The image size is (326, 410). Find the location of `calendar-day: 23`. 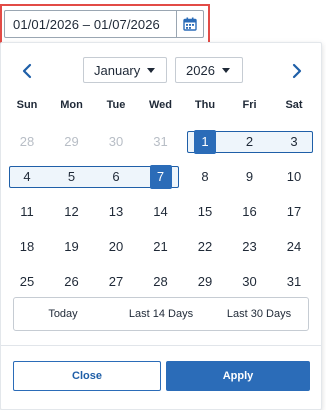

calendar-day: 23 is located at coordinates (250, 247).